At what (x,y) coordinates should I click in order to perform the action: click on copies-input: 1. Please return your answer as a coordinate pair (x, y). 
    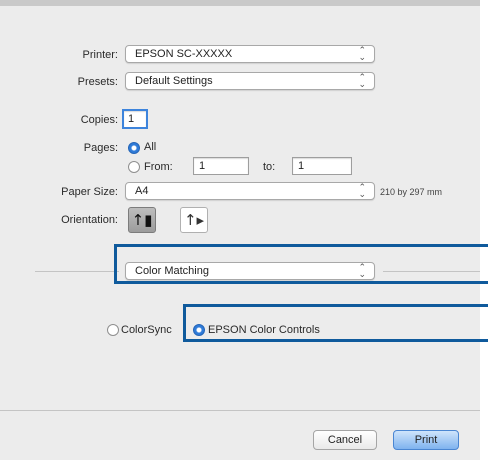
    Looking at the image, I should click on (135, 119).